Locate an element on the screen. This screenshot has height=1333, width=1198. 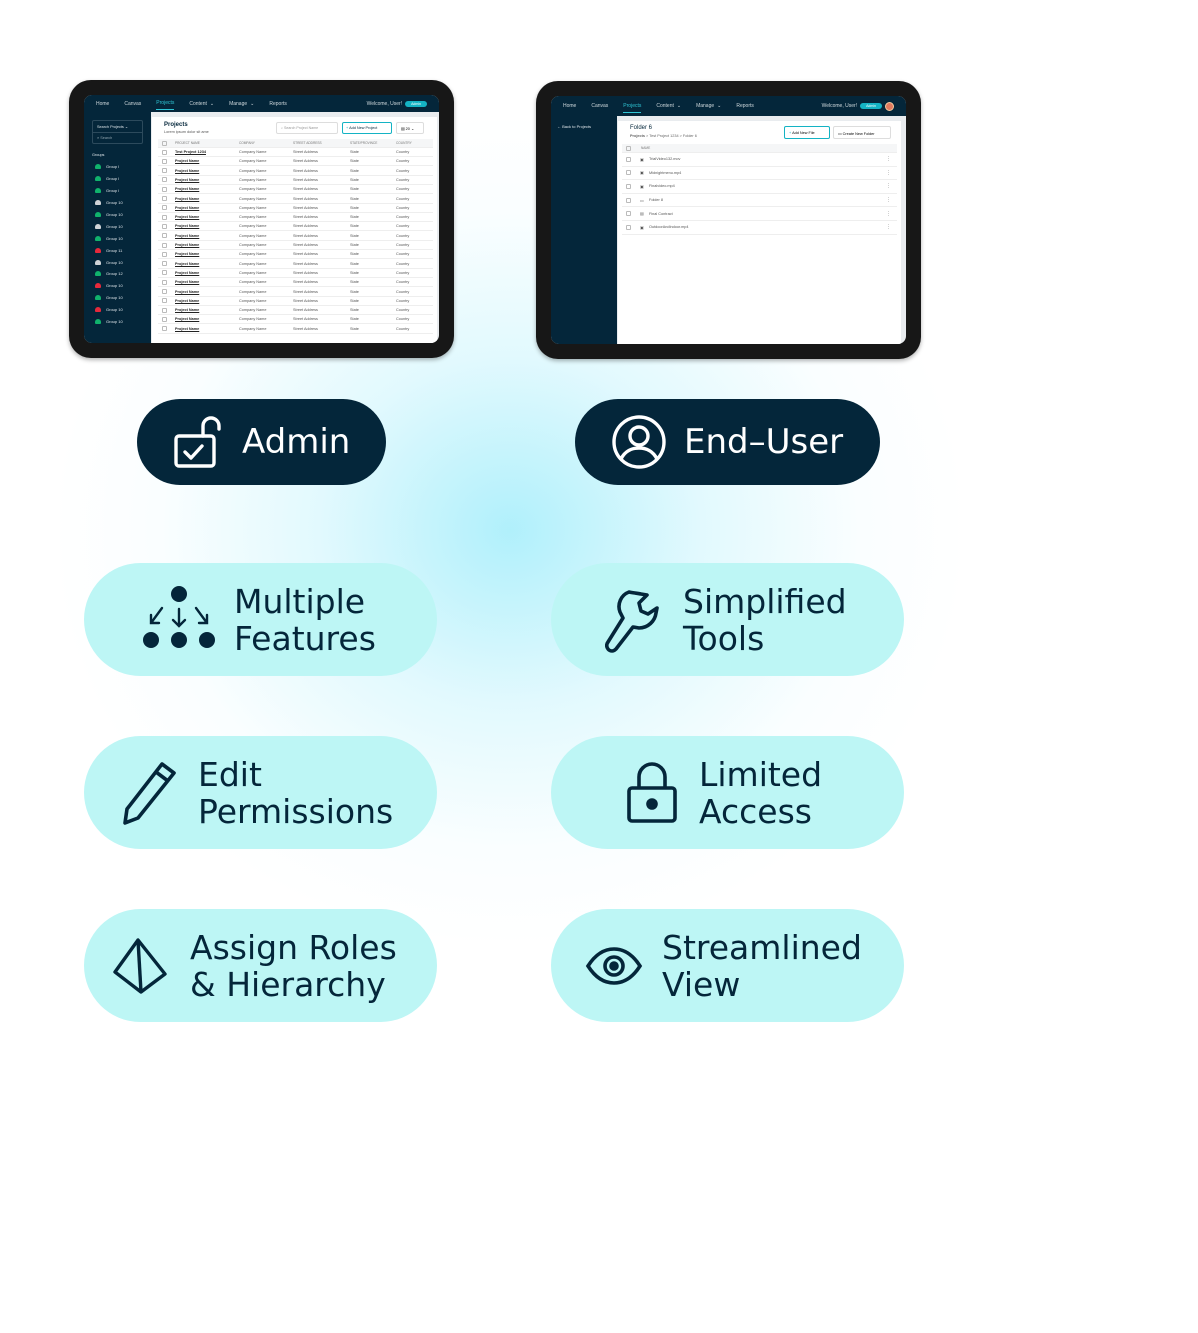
project-name-link: Test Project 1234 is located at coordinates (190, 152).